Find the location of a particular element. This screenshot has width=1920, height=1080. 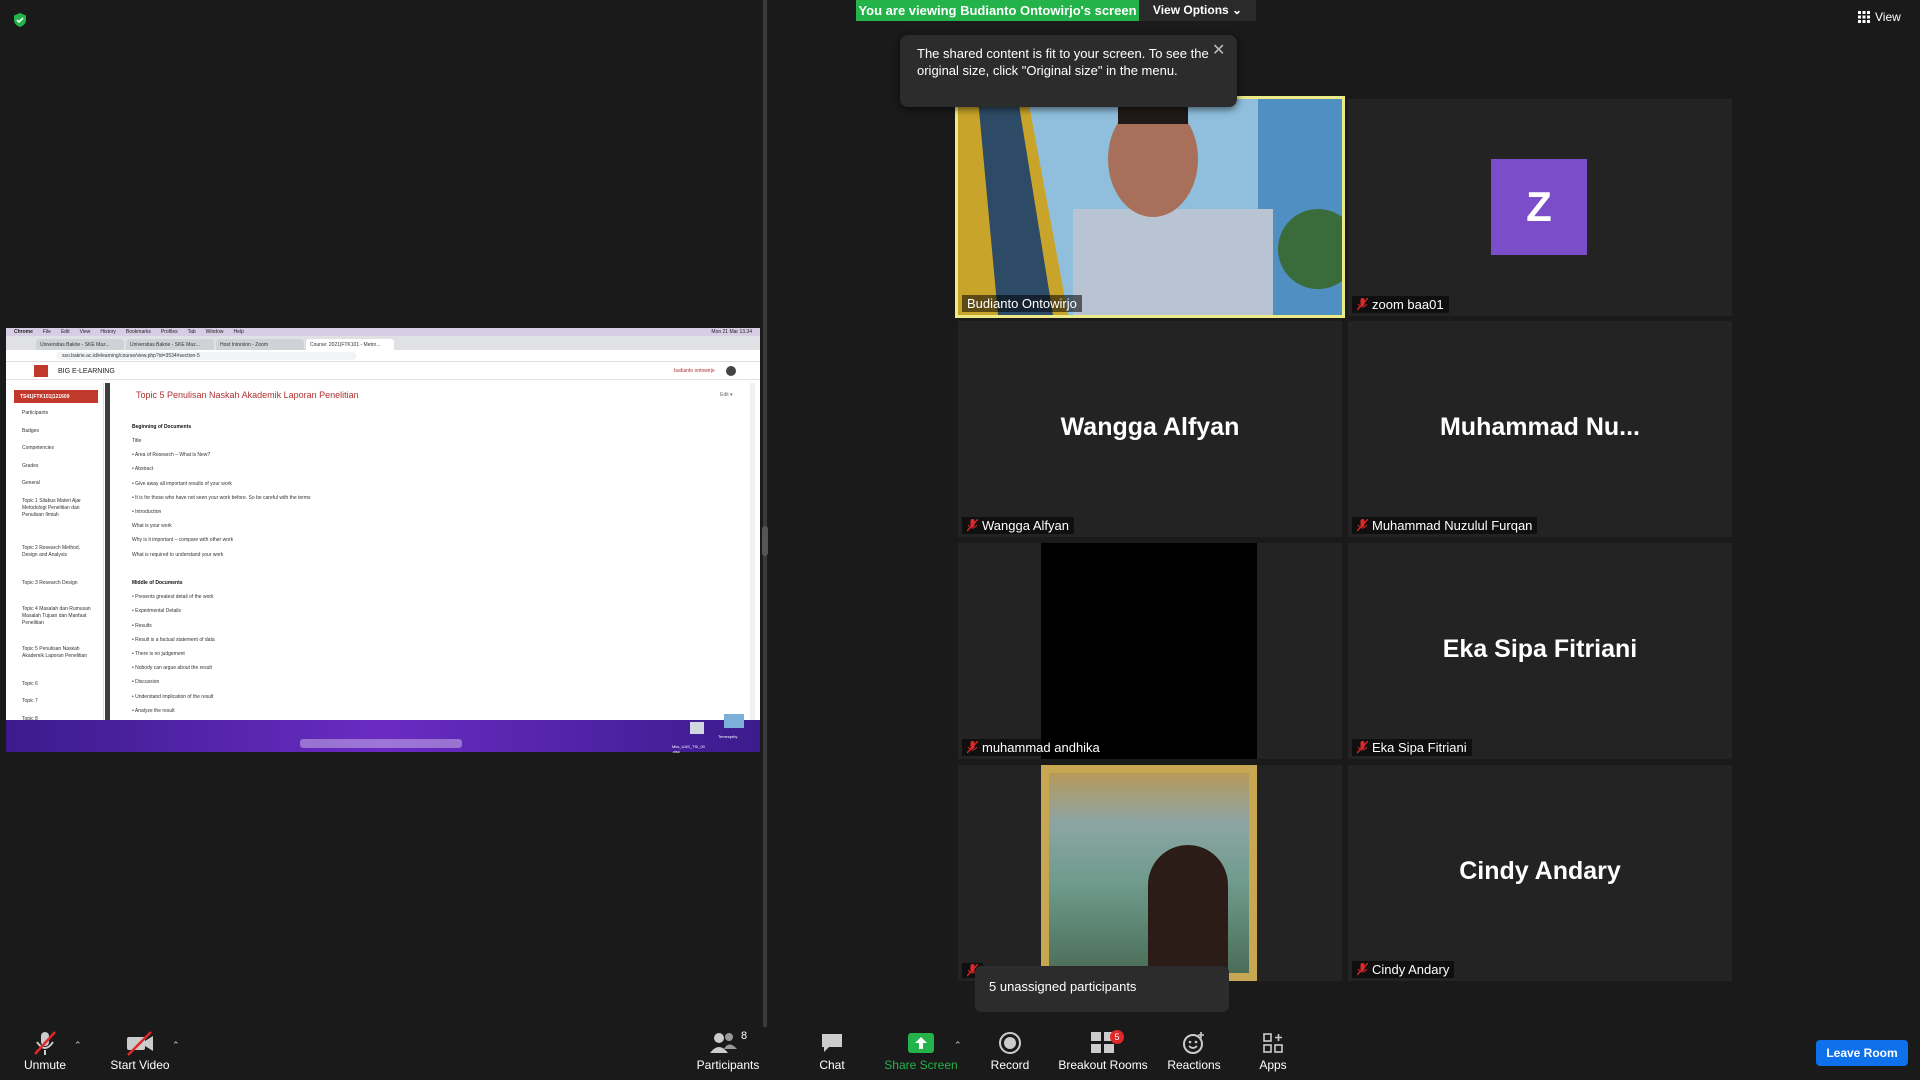

participant-name-label: Muhammad Nuzulul Furqan is located at coordinates (1445, 525).